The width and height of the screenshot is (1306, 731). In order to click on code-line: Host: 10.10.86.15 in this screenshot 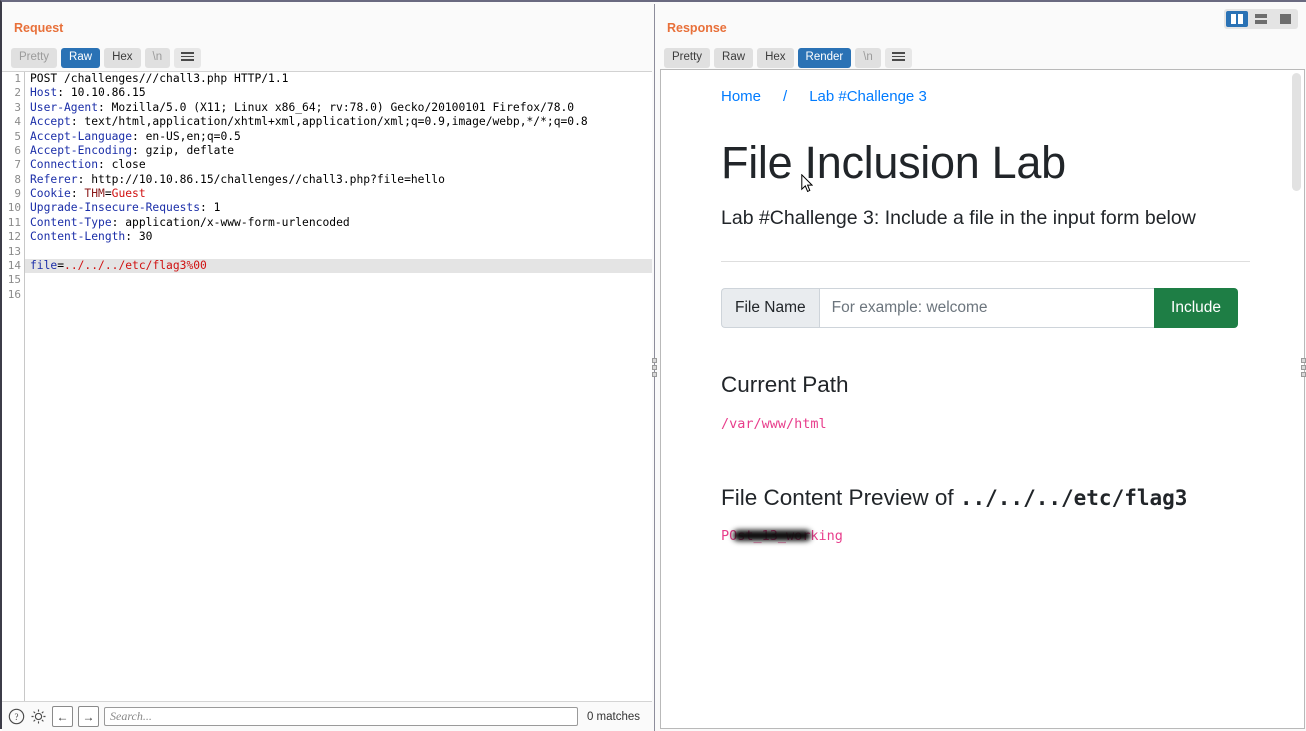, I will do `click(338, 93)`.